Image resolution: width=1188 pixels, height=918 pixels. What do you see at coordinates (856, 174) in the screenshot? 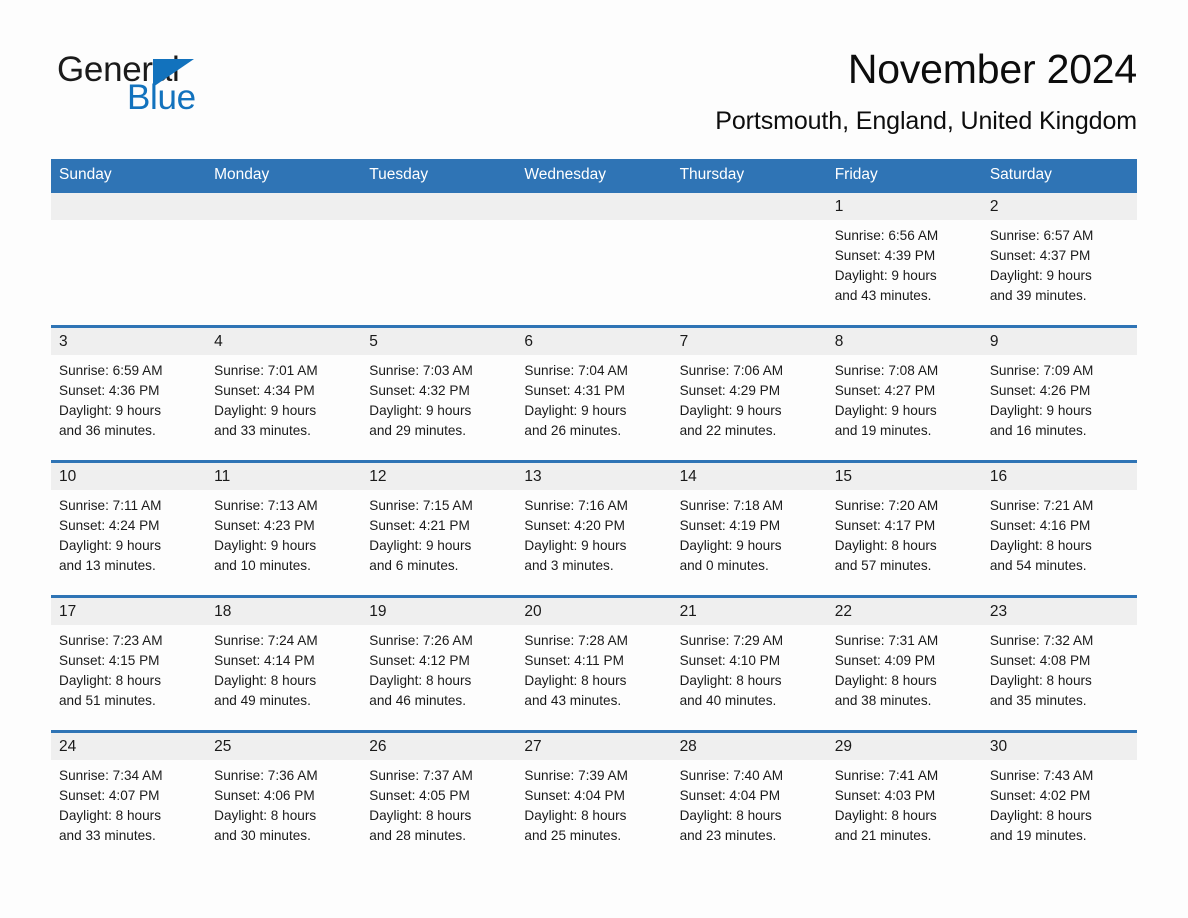
I see `weekday-header-friday: Friday` at bounding box center [856, 174].